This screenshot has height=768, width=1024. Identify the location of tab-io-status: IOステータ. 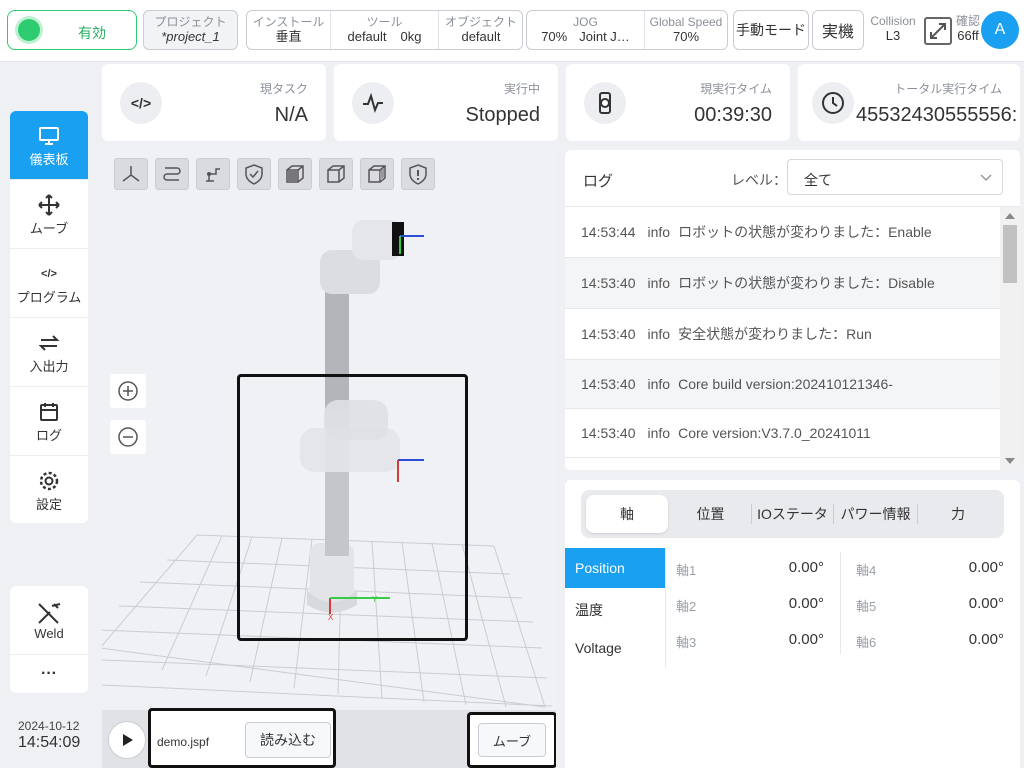
(793, 514).